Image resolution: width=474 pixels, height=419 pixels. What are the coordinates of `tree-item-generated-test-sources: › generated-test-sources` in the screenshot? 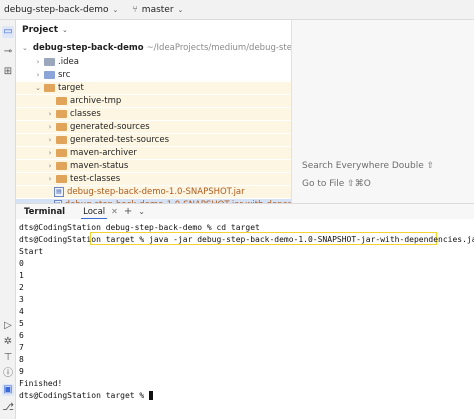 It's located at (153, 140).